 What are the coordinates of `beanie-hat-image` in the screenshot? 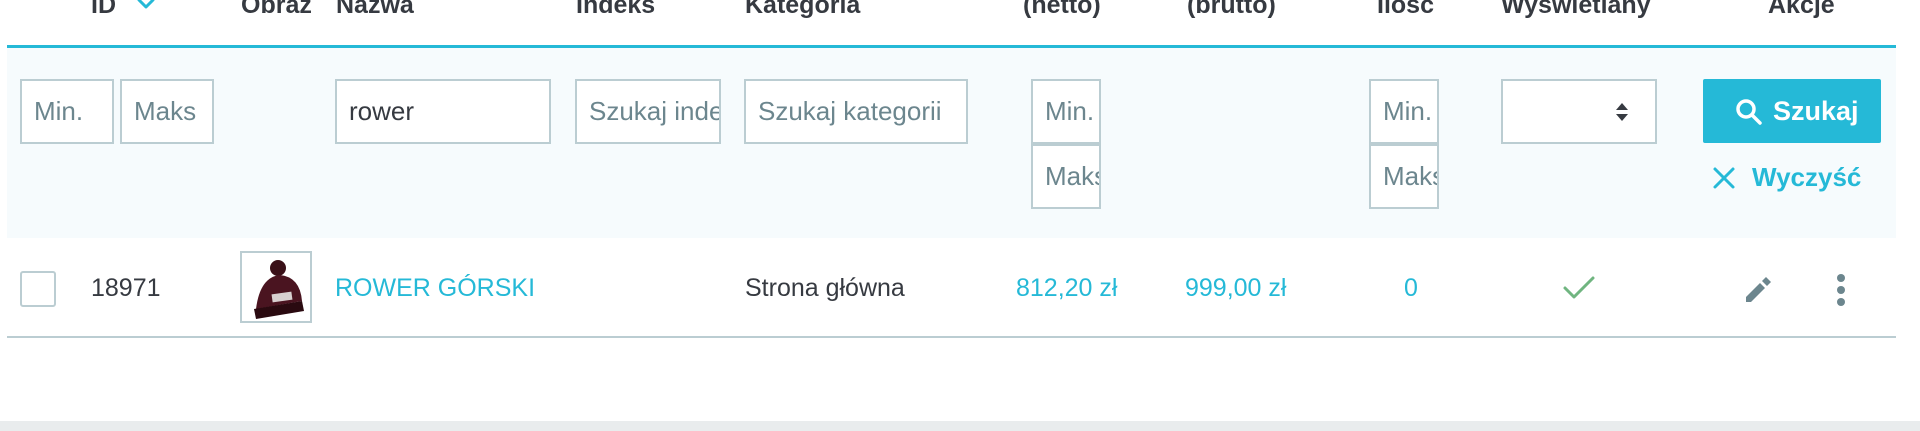 It's located at (276, 287).